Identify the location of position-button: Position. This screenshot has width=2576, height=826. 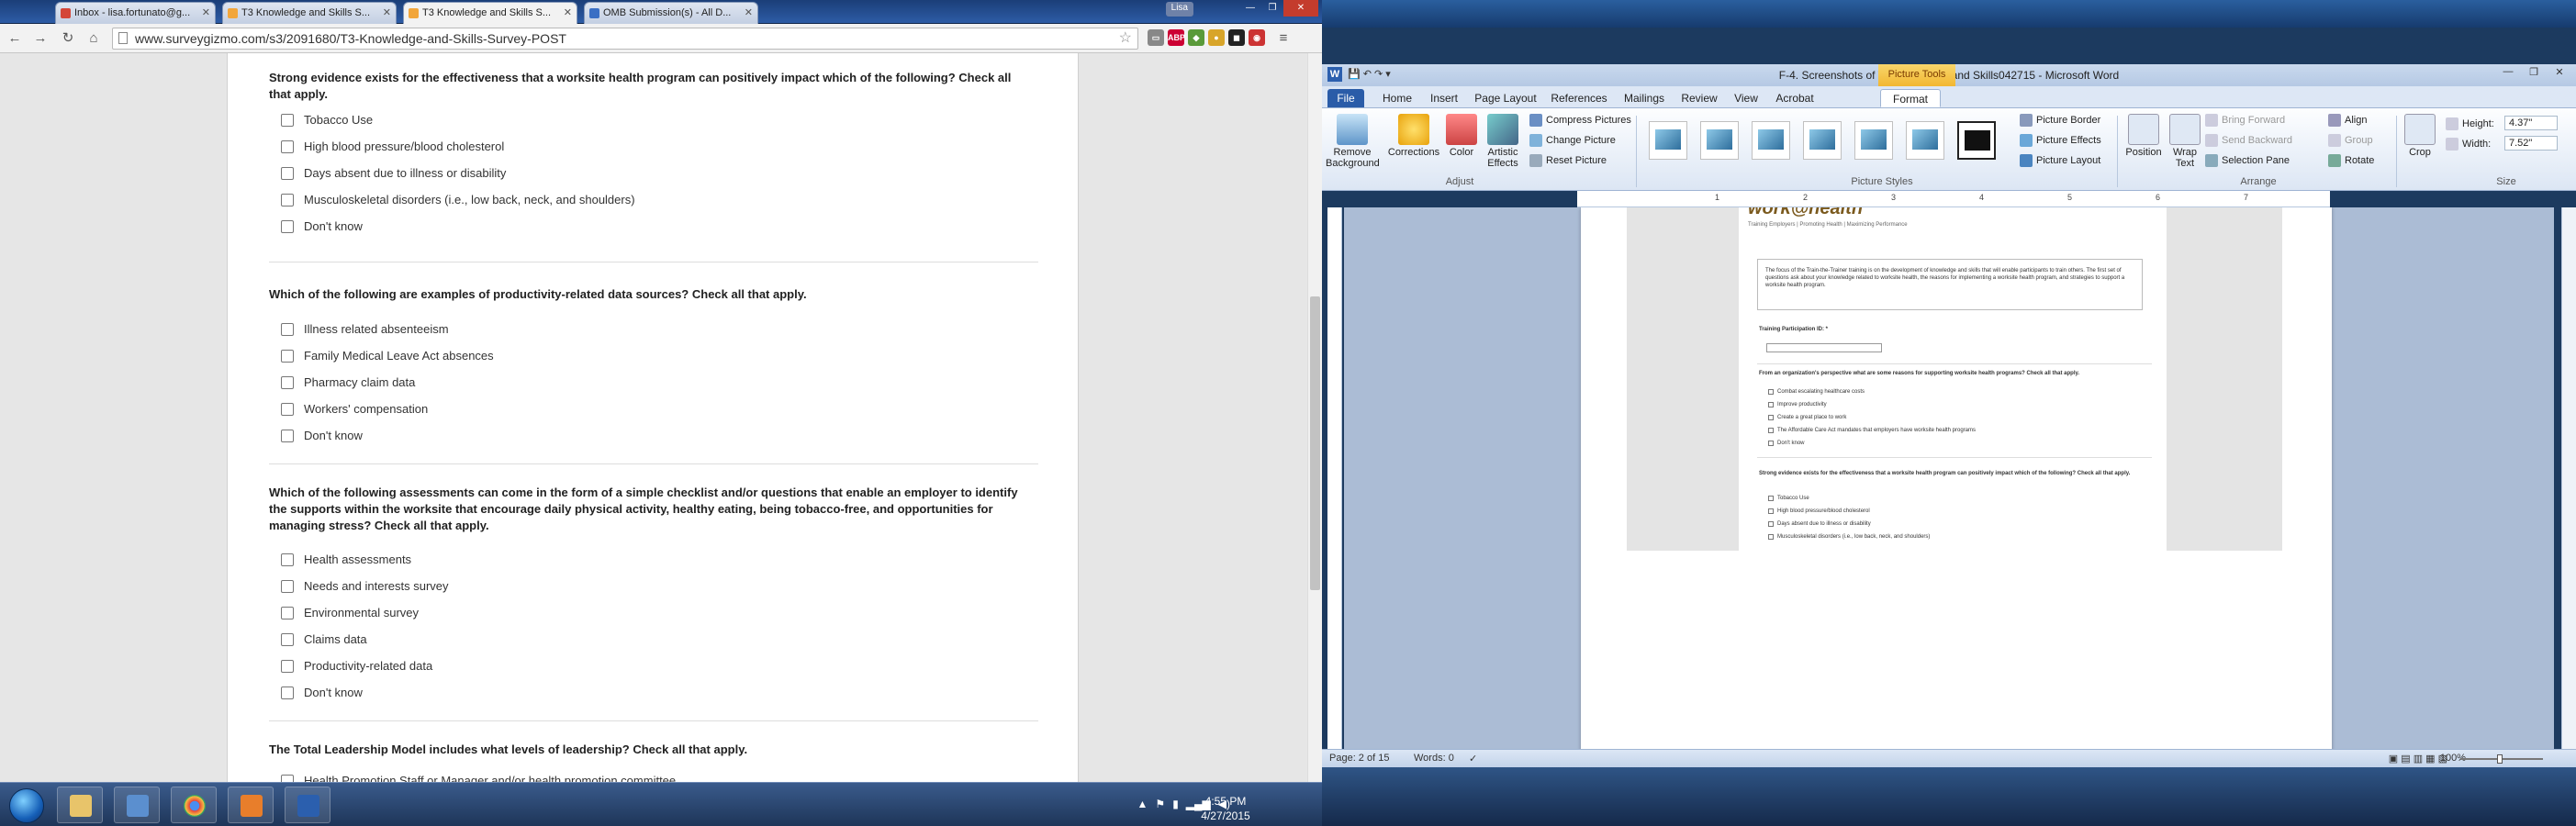
(2143, 136).